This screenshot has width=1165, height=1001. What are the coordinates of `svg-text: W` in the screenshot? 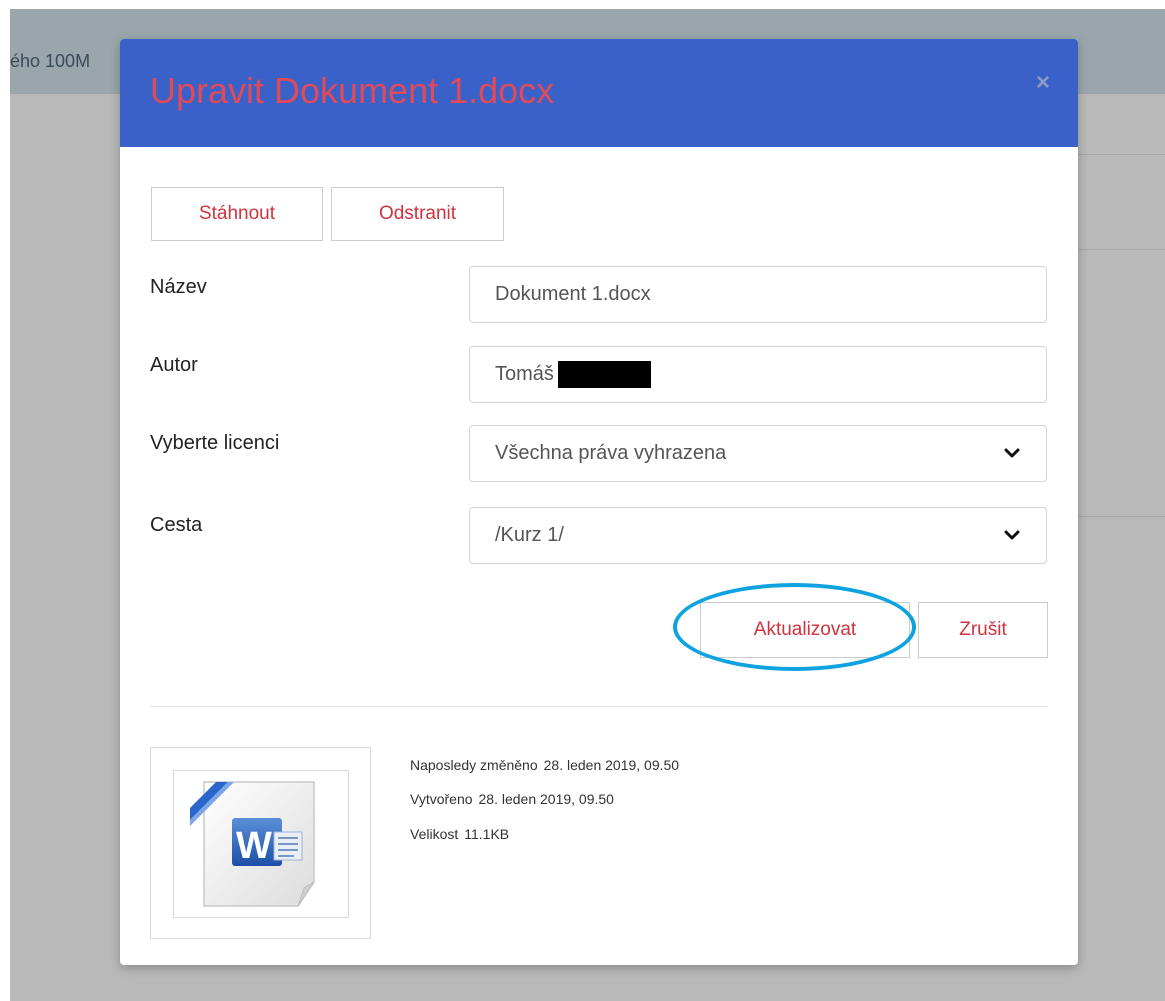 It's located at (254, 846).